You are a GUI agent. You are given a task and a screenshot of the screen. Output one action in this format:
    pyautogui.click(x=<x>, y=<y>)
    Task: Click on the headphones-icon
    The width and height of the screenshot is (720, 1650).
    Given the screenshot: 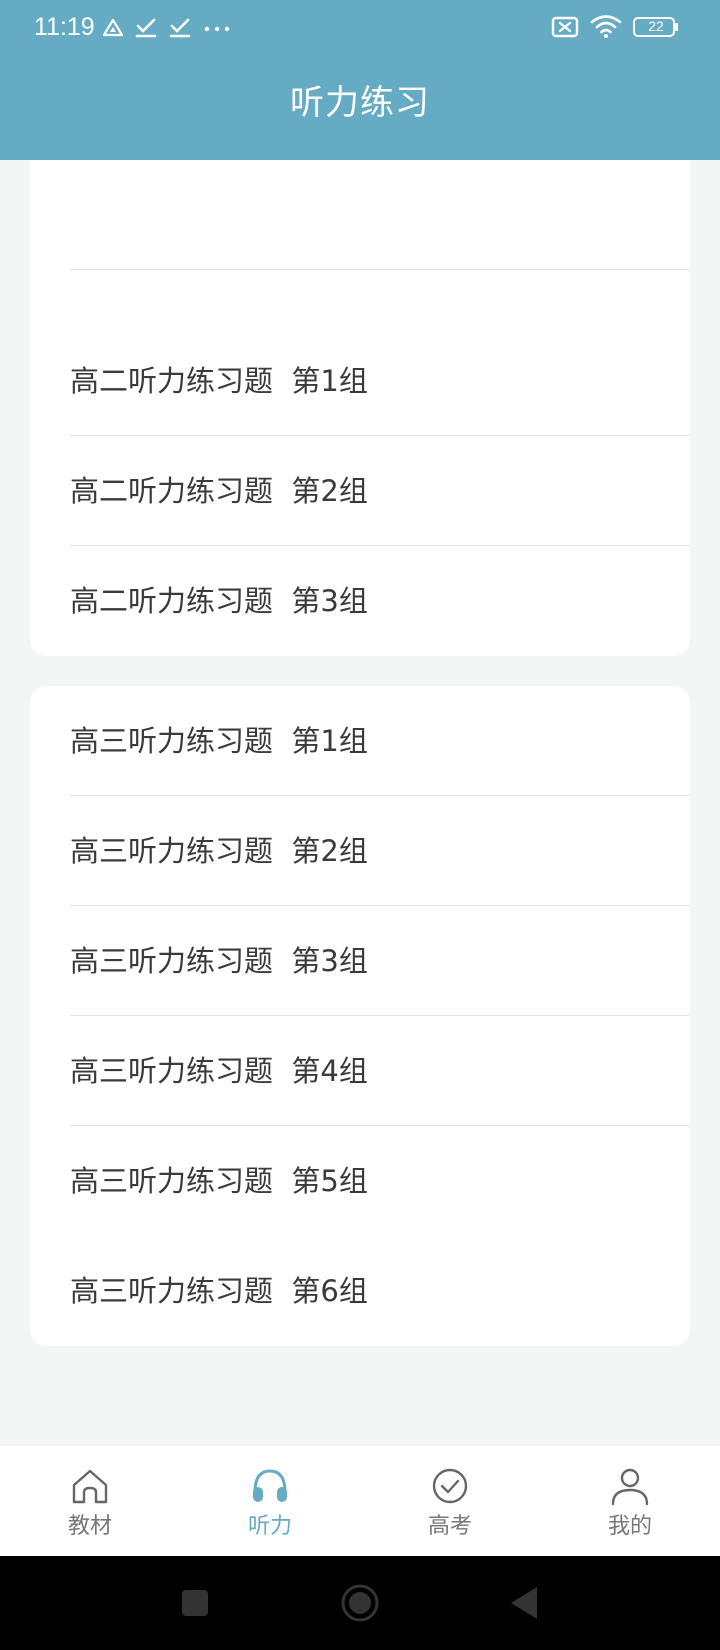 What is the action you would take?
    pyautogui.click(x=270, y=1486)
    